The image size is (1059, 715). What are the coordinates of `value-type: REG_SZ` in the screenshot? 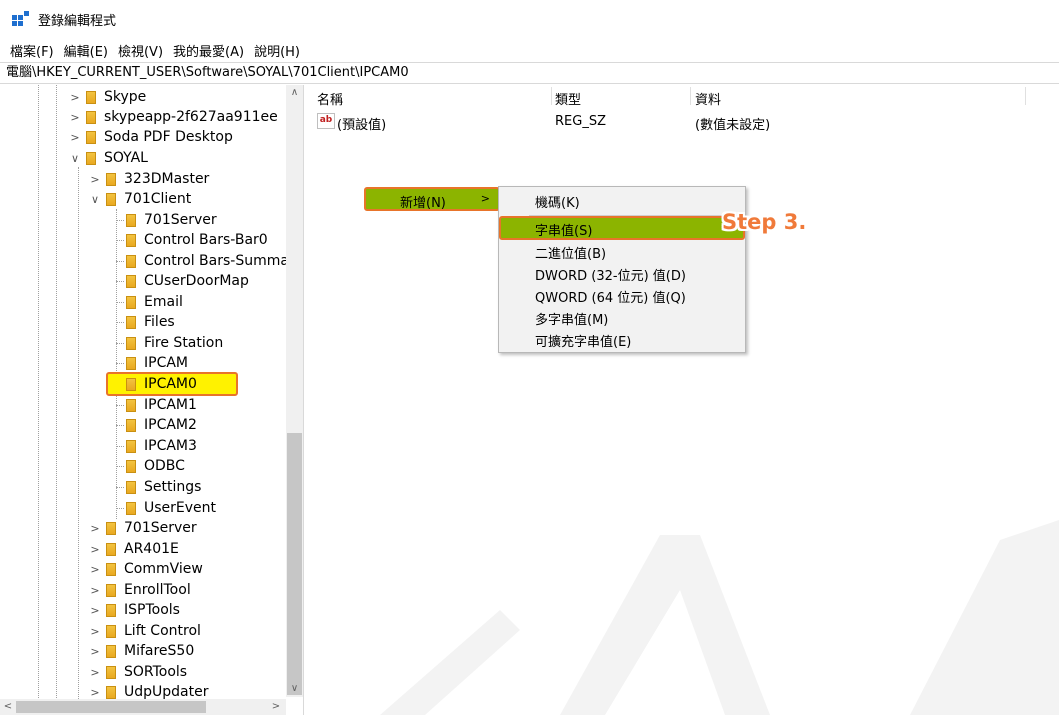 It's located at (580, 121).